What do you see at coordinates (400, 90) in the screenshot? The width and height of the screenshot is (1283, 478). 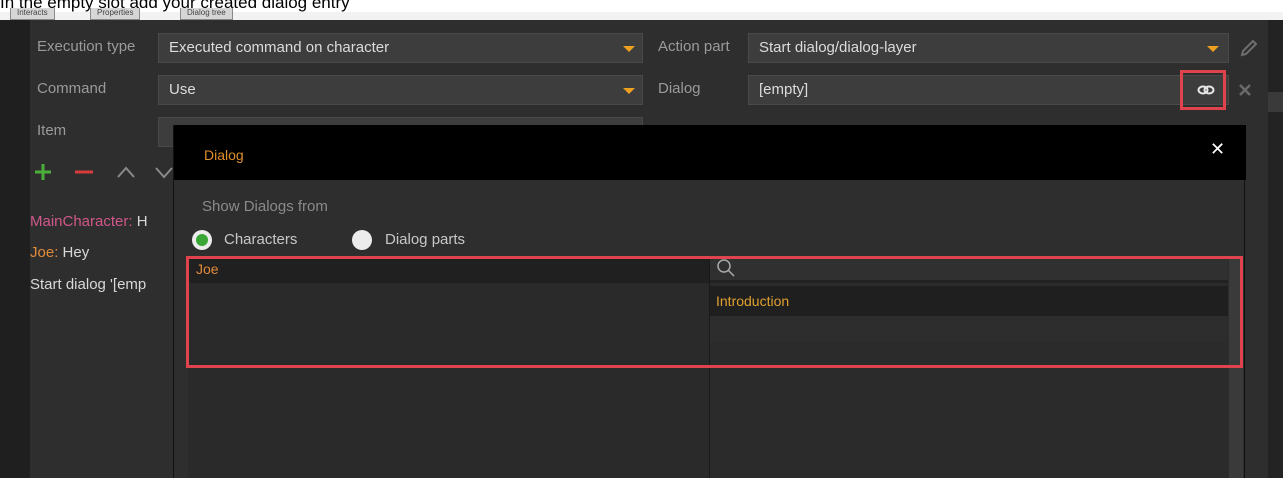 I see `command-dropdown: Use` at bounding box center [400, 90].